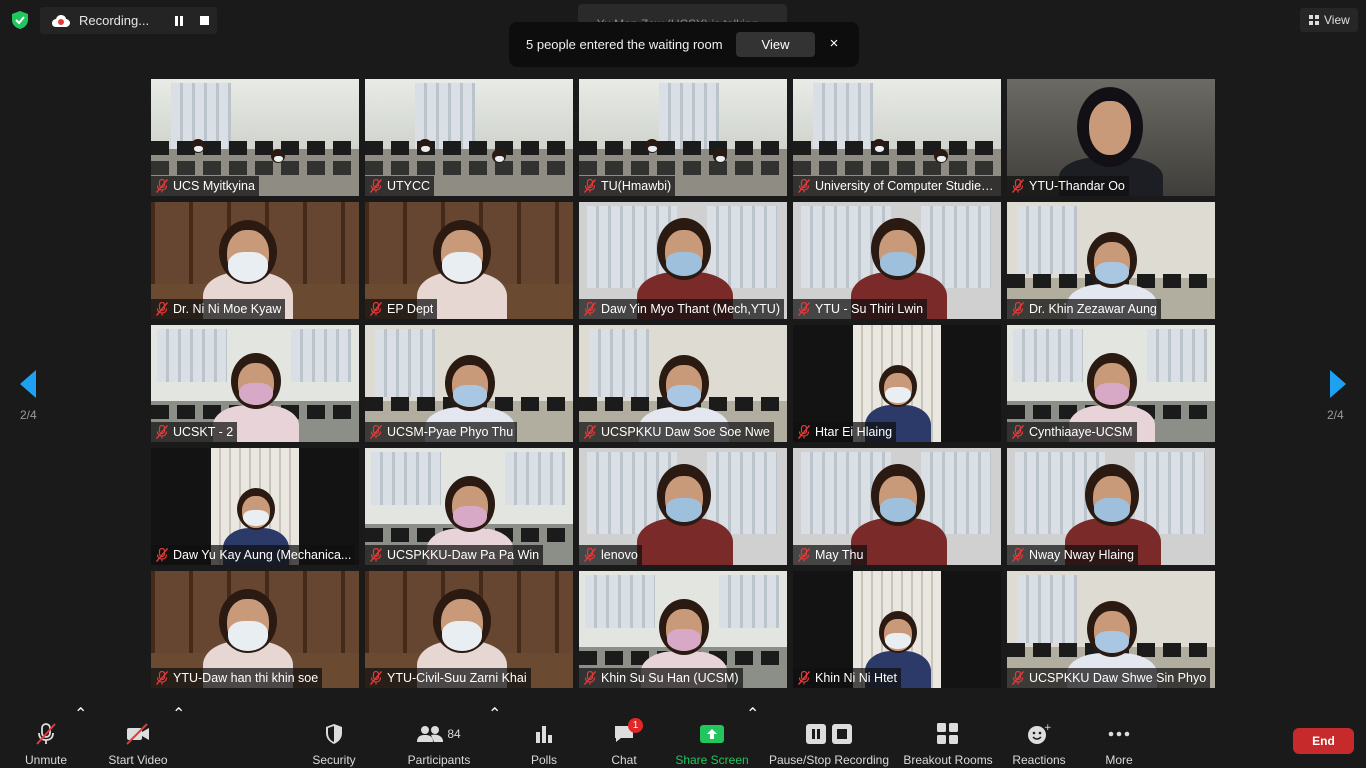  Describe the element at coordinates (179, 21) in the screenshot. I see `pause-recording-icon` at that location.